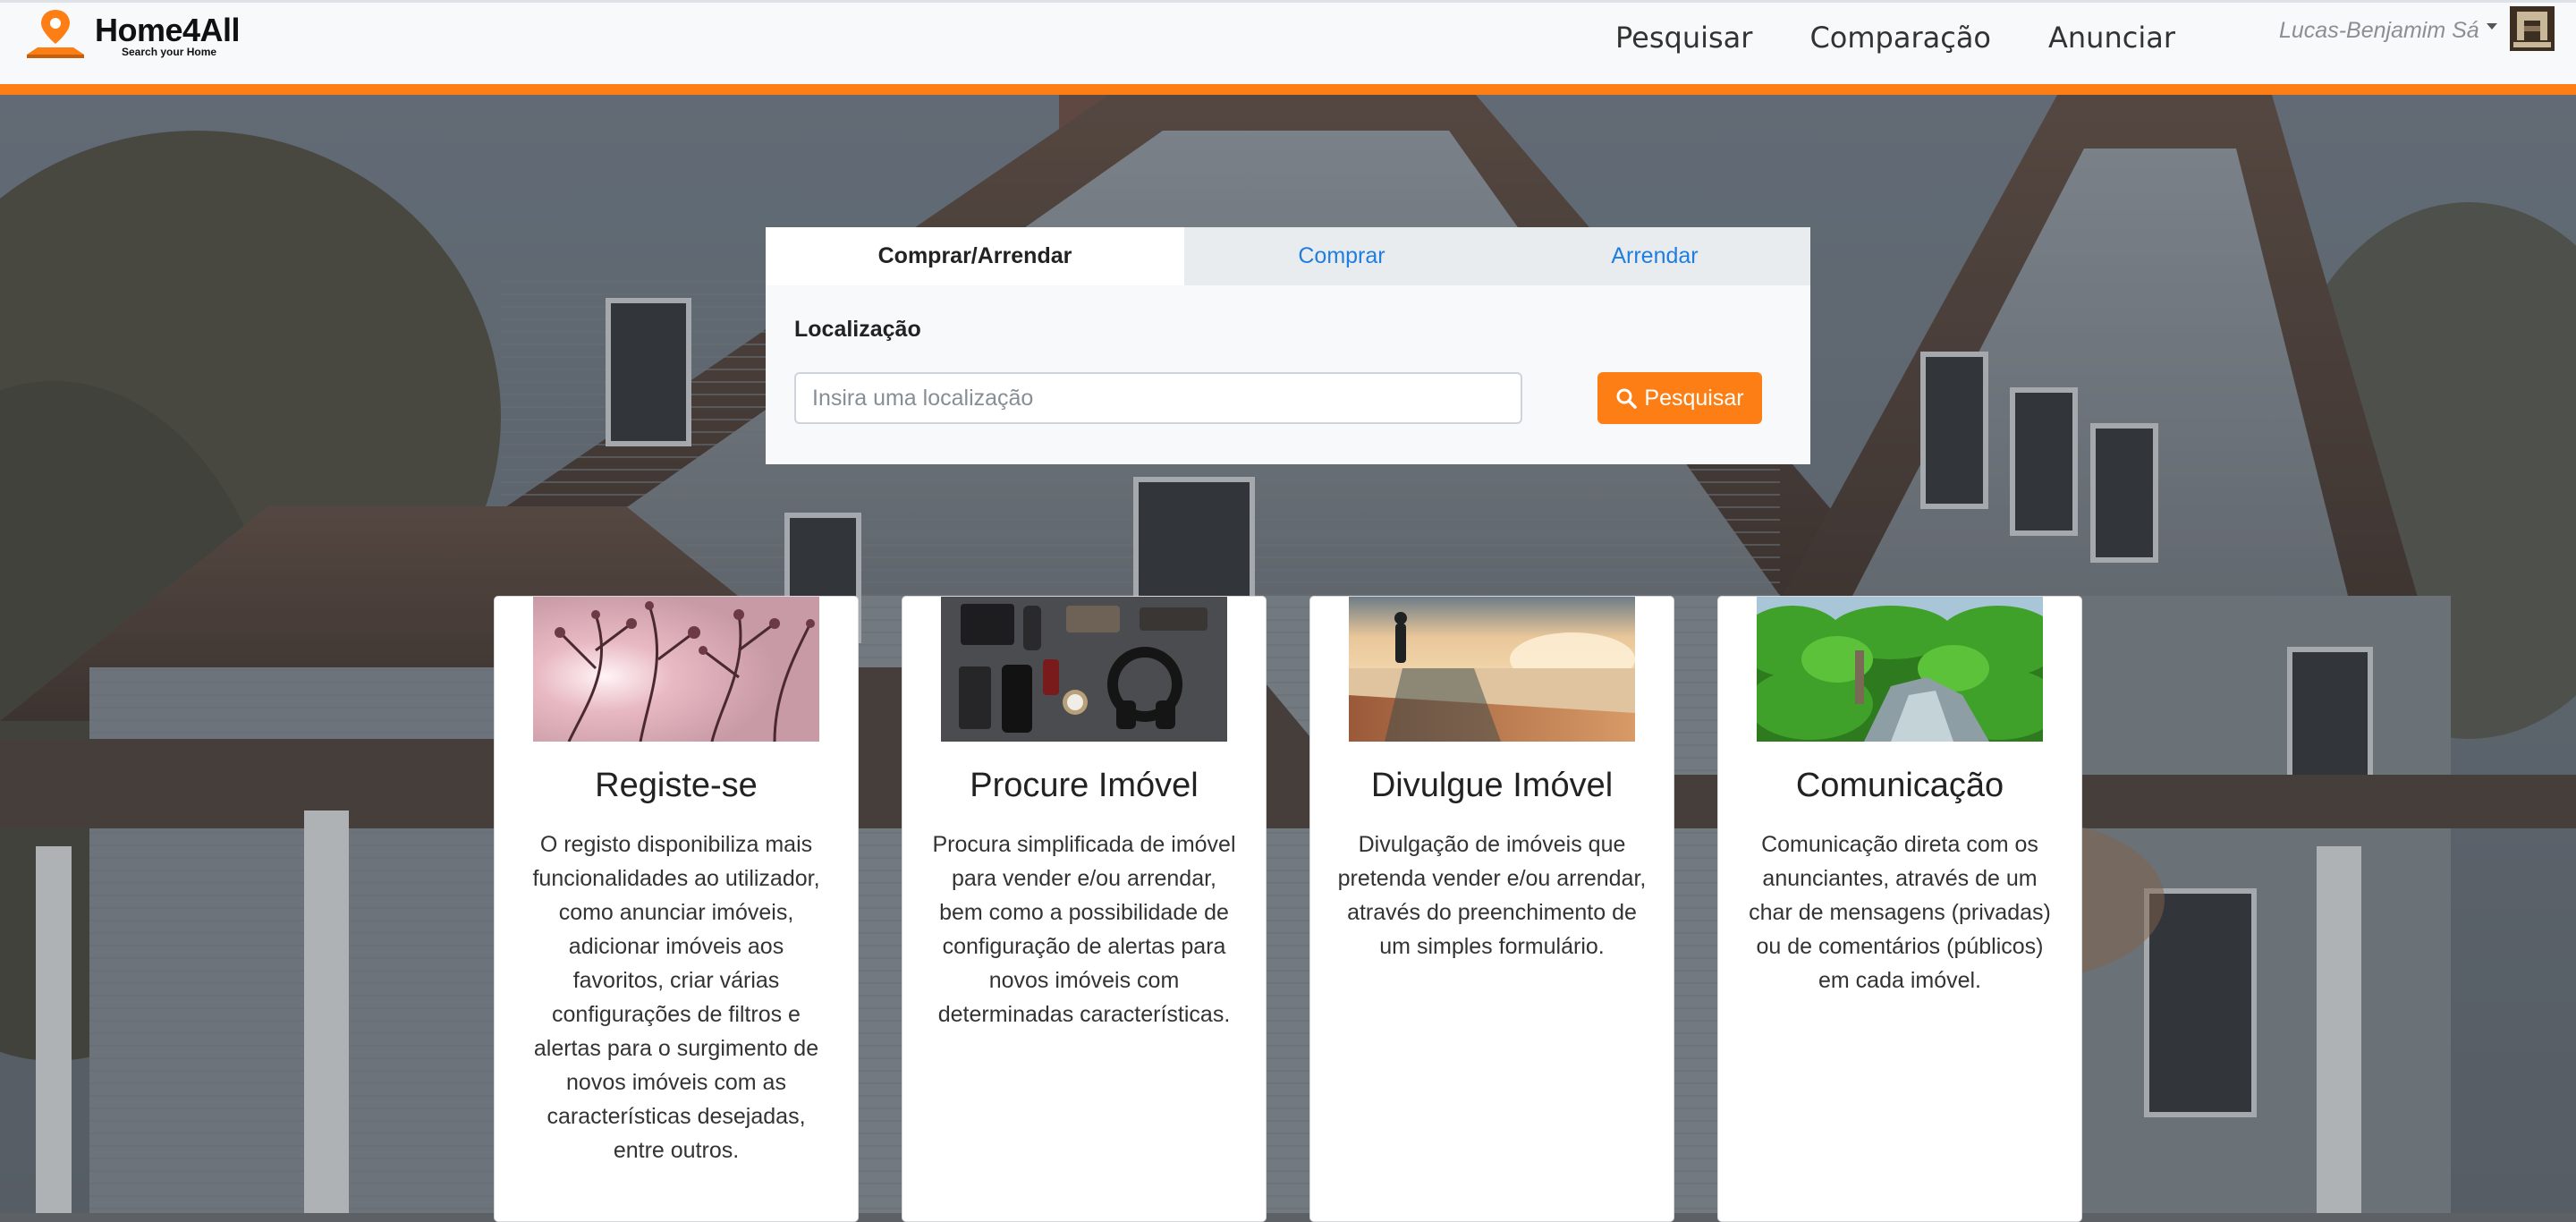  I want to click on card-title: Registe-se, so click(676, 785).